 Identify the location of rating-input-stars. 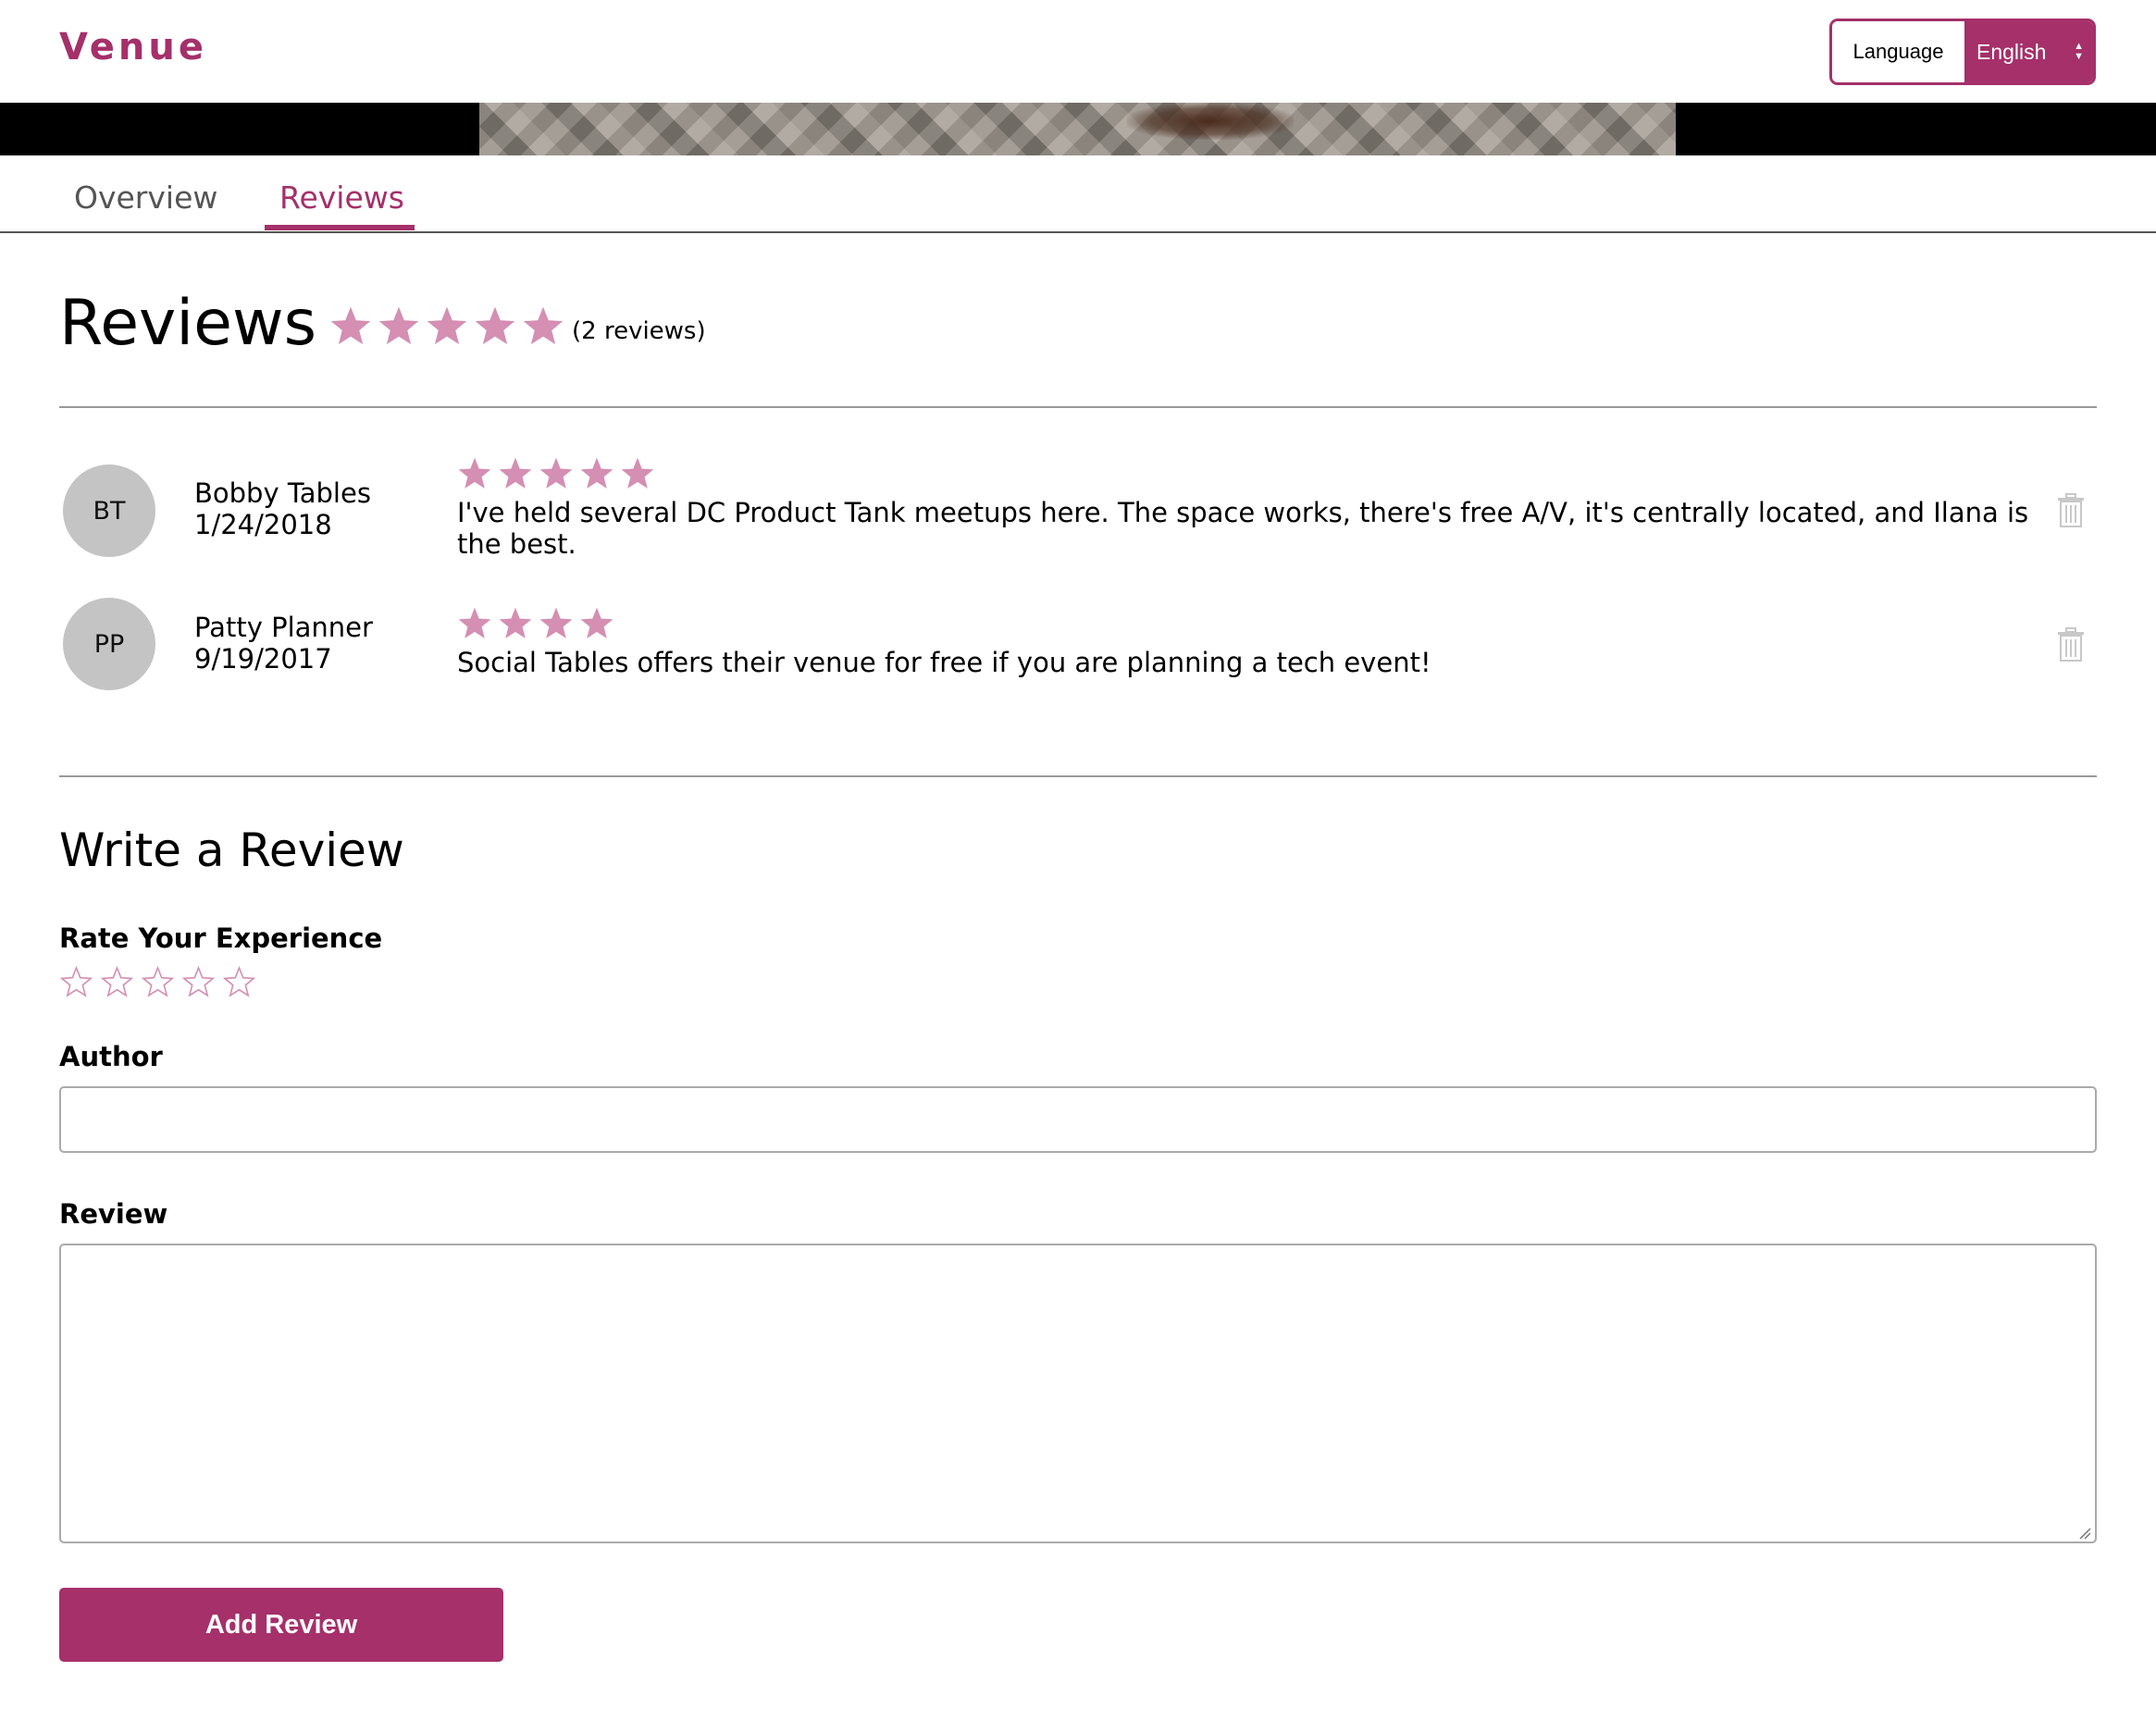
(161, 984).